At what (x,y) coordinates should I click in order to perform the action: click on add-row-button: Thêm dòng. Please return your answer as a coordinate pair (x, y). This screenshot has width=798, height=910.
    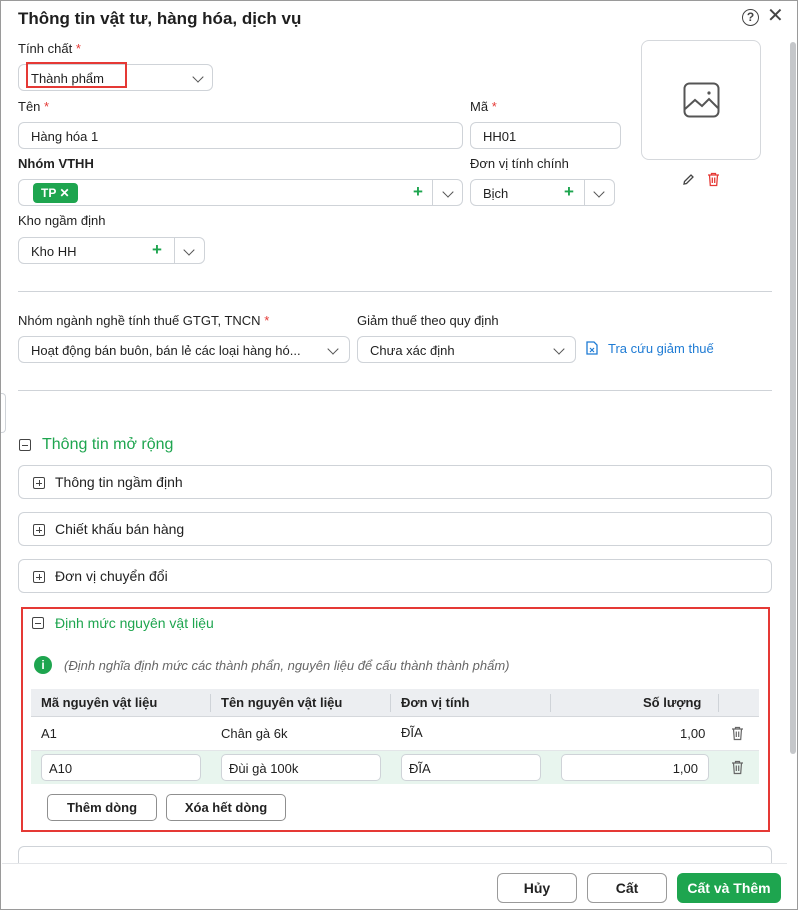
    Looking at the image, I should click on (102, 807).